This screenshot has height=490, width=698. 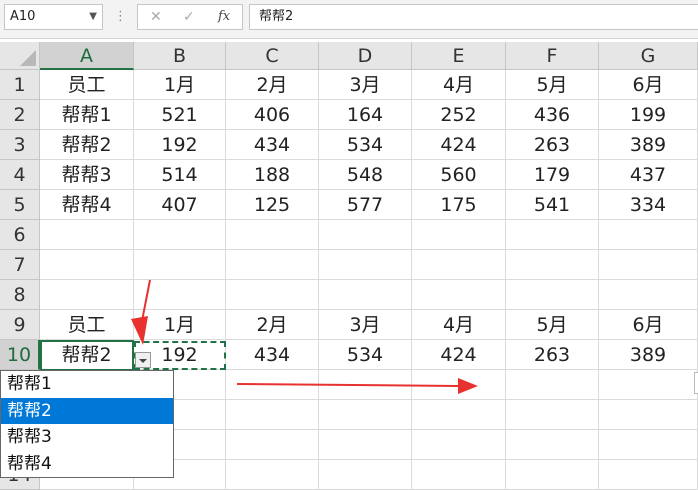 What do you see at coordinates (87, 205) in the screenshot?
I see `cell-a5: 帮帮4` at bounding box center [87, 205].